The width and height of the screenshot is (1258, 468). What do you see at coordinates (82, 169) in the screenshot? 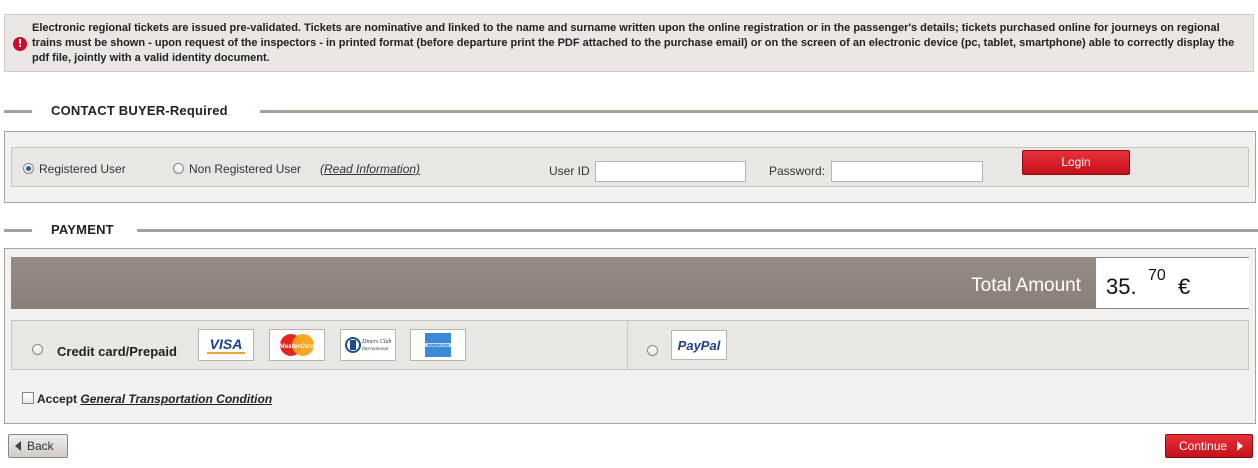
I see `registered-user-label: Registered User` at bounding box center [82, 169].